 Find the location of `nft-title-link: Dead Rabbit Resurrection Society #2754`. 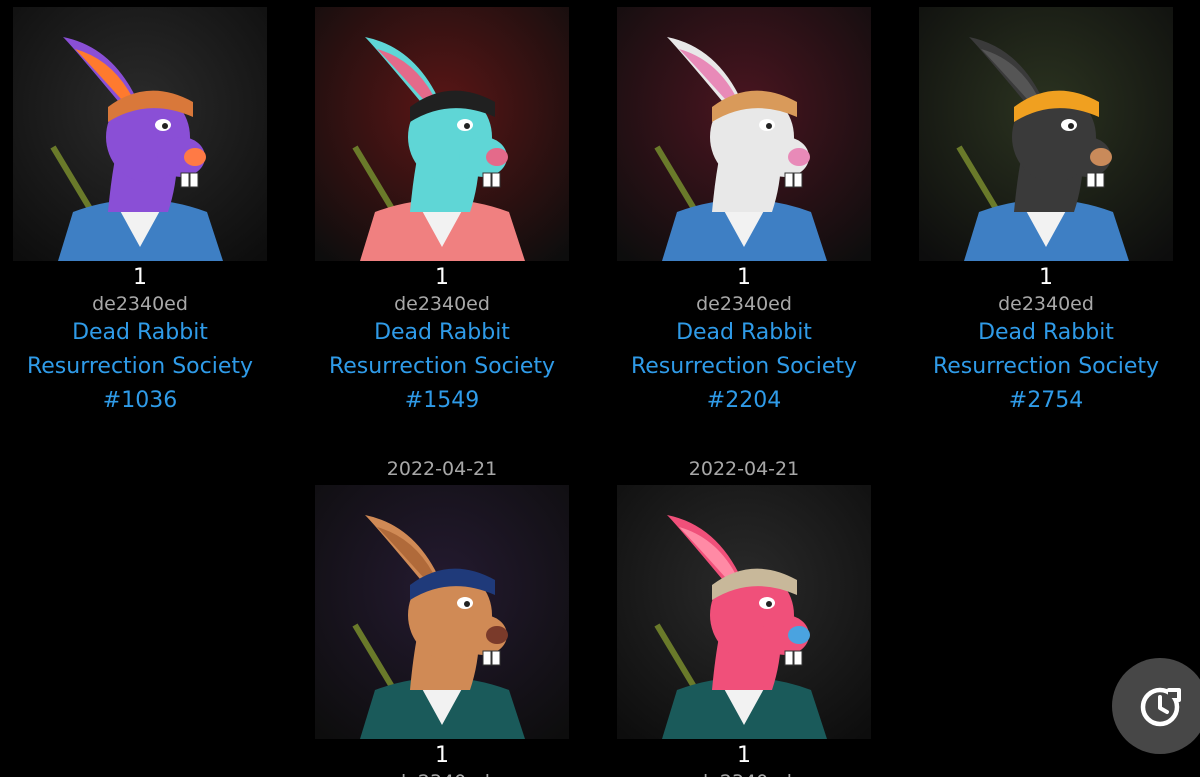

nft-title-link: Dead Rabbit Resurrection Society #2754 is located at coordinates (1046, 367).